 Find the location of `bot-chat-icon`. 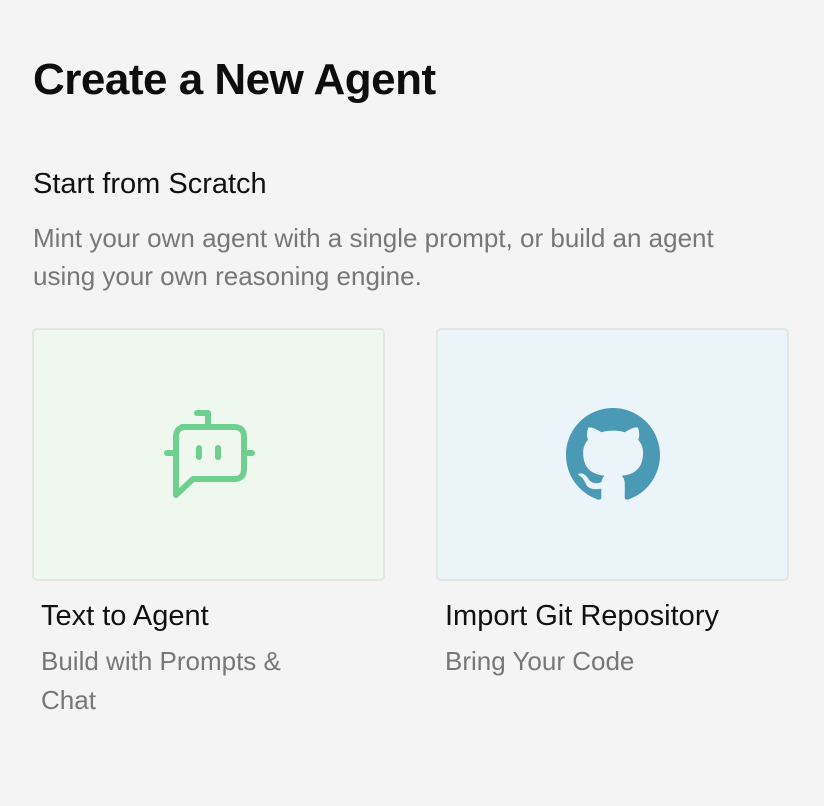

bot-chat-icon is located at coordinates (209, 453).